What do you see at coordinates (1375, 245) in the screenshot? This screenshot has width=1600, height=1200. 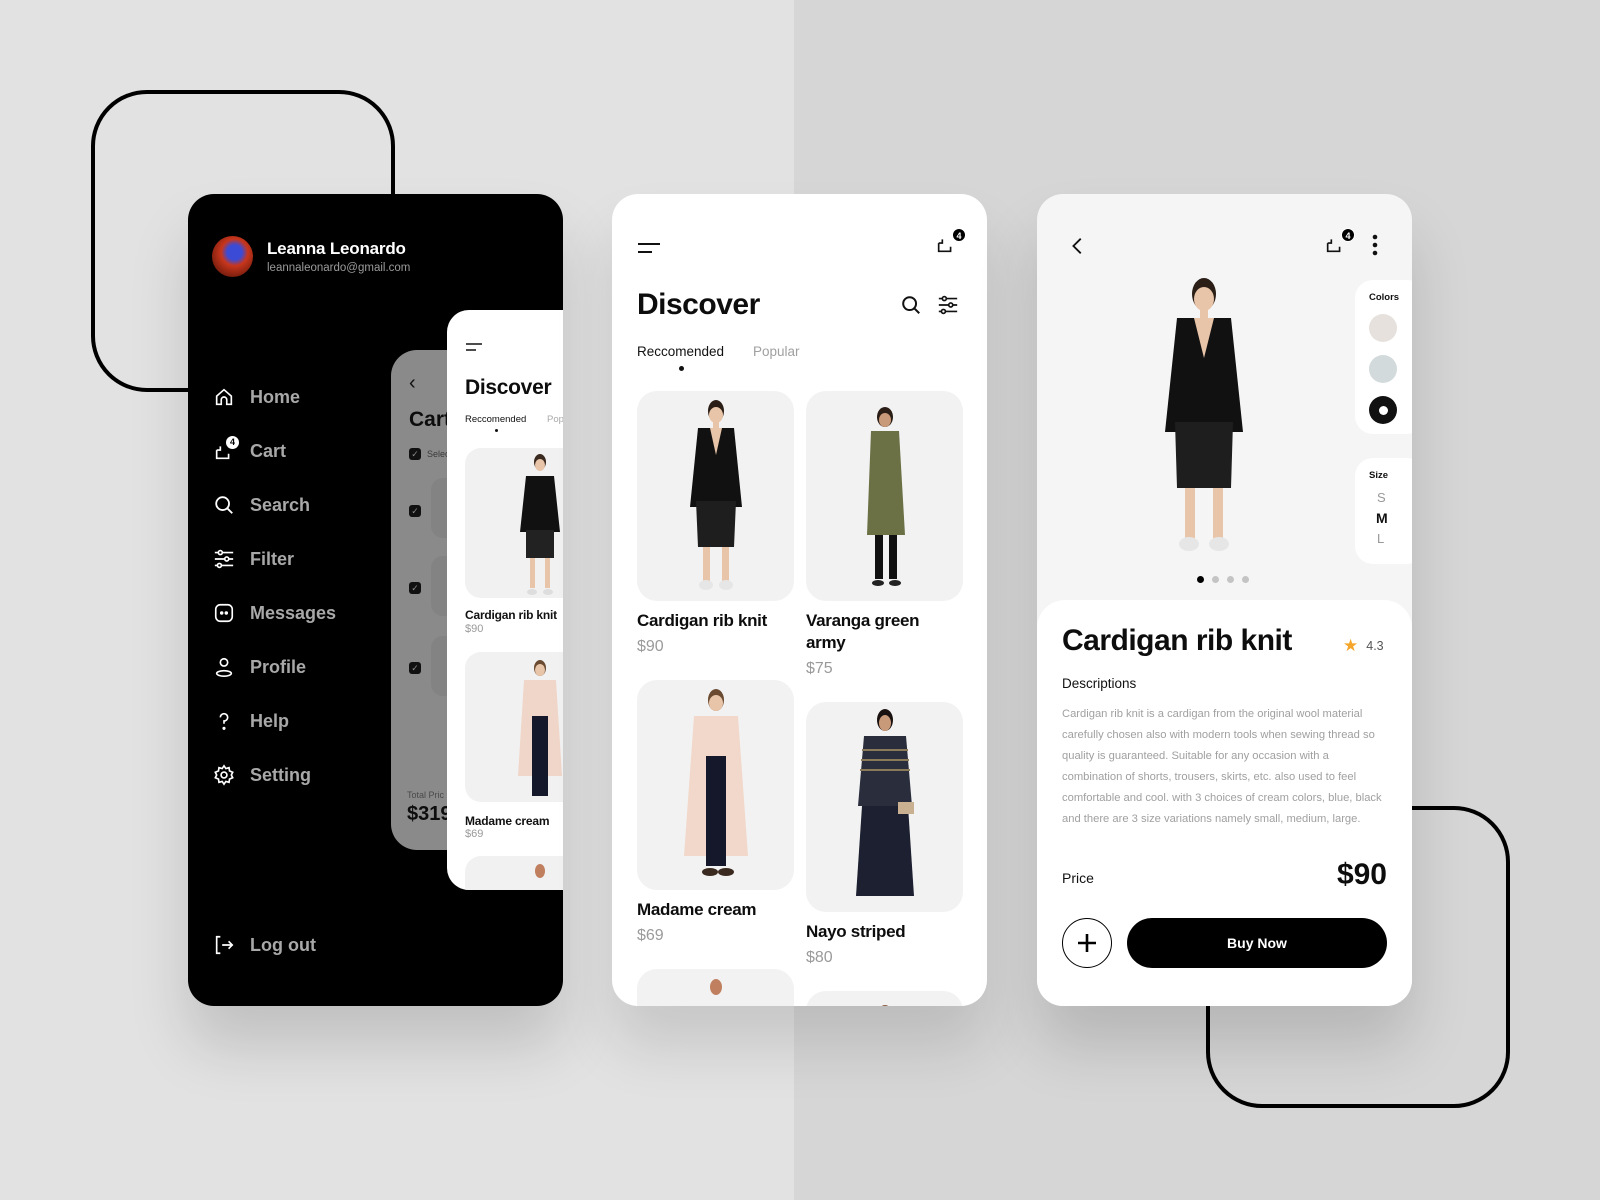 I see `more-options-icon` at bounding box center [1375, 245].